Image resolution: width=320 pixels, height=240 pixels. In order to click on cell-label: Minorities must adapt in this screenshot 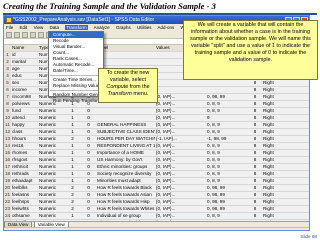, I will do `click(126, 181)`.